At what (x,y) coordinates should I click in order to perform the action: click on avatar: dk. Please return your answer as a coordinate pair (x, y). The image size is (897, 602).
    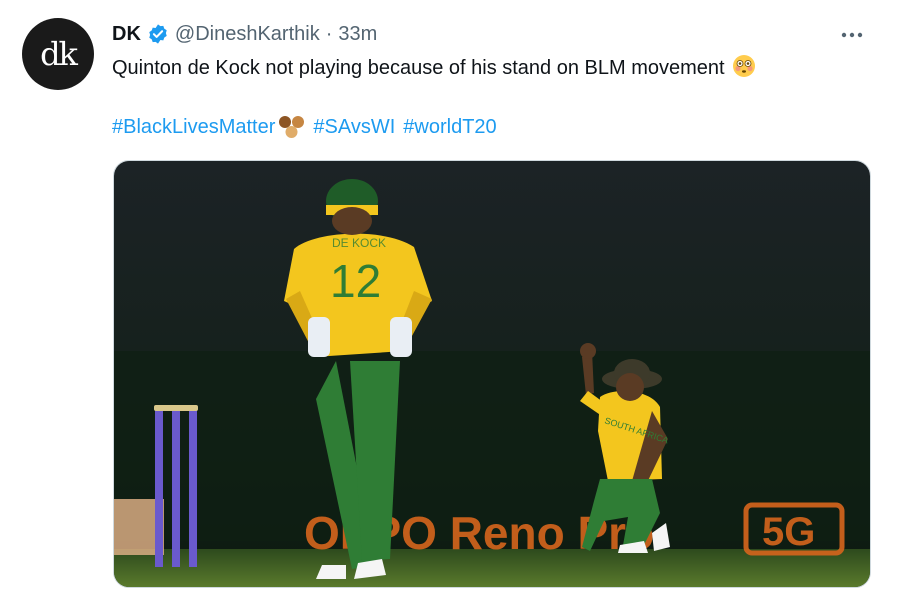
    Looking at the image, I should click on (58, 54).